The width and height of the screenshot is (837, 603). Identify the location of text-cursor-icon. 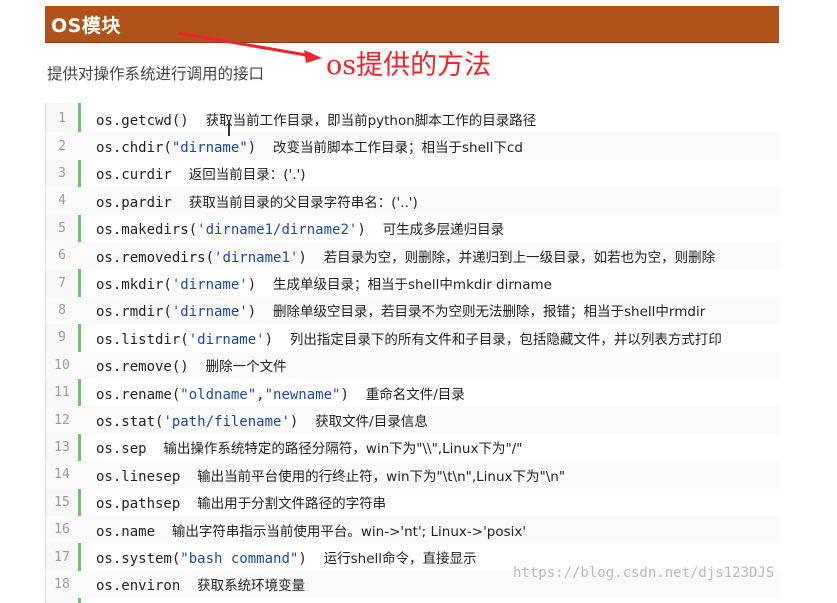
(229, 128).